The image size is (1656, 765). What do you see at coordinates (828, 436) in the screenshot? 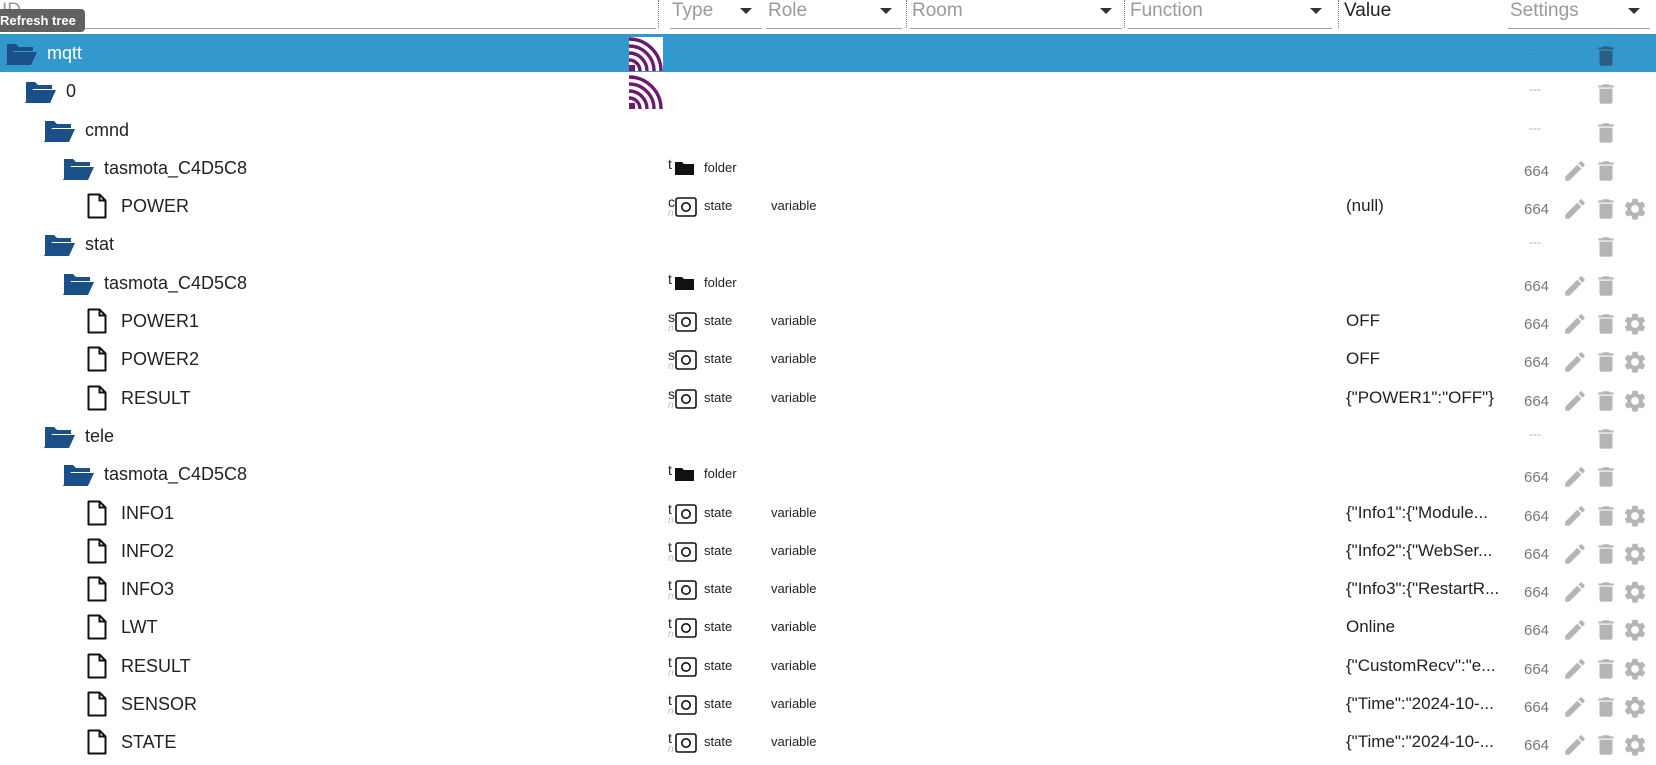
I see `tree-row: tele ---` at bounding box center [828, 436].